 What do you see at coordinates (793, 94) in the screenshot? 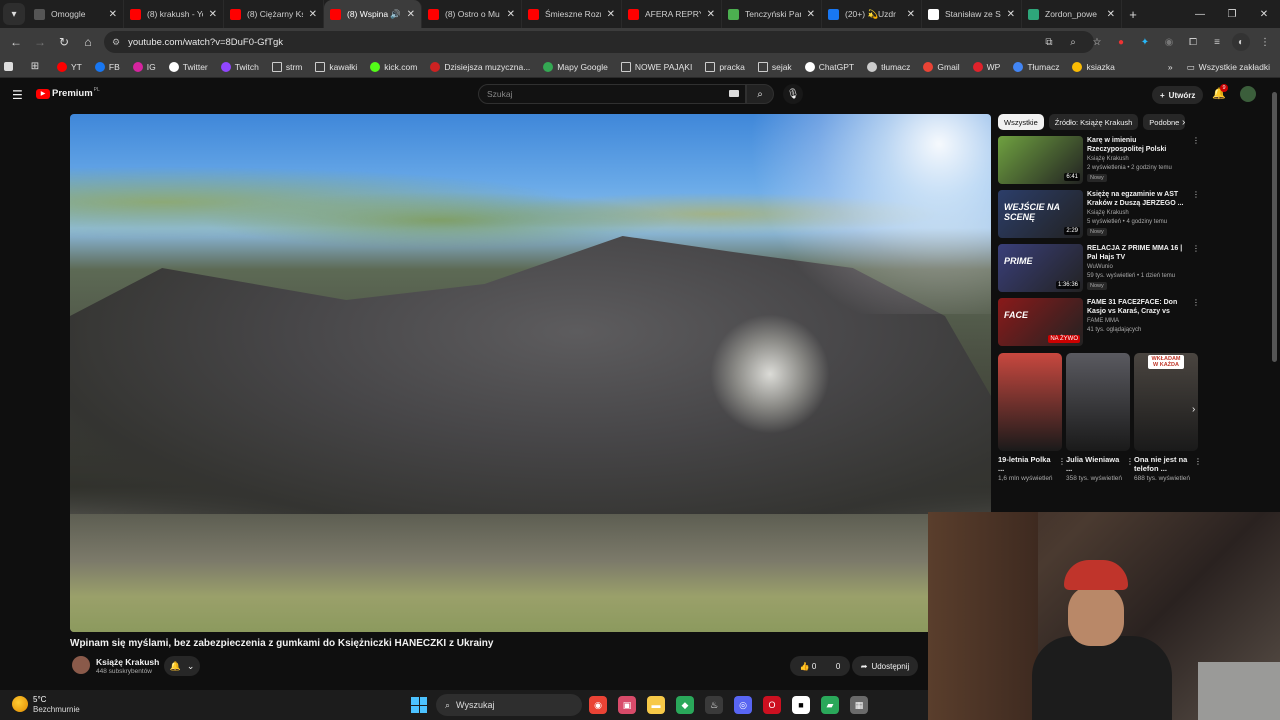
I see `voice-search-button: 🎙` at bounding box center [793, 94].